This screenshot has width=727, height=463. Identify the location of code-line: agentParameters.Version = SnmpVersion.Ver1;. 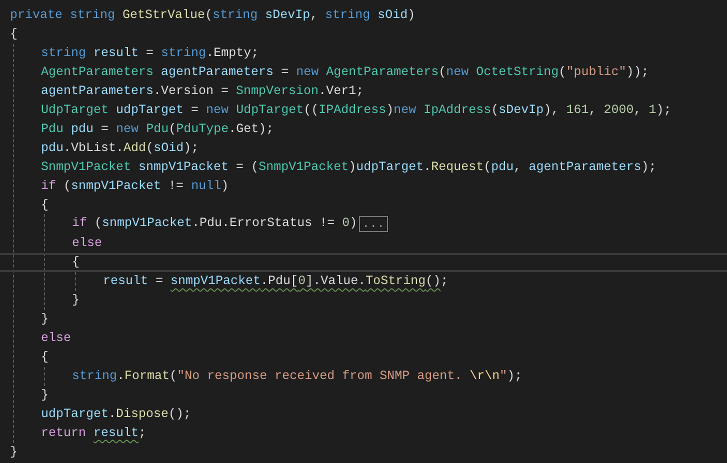
(202, 91).